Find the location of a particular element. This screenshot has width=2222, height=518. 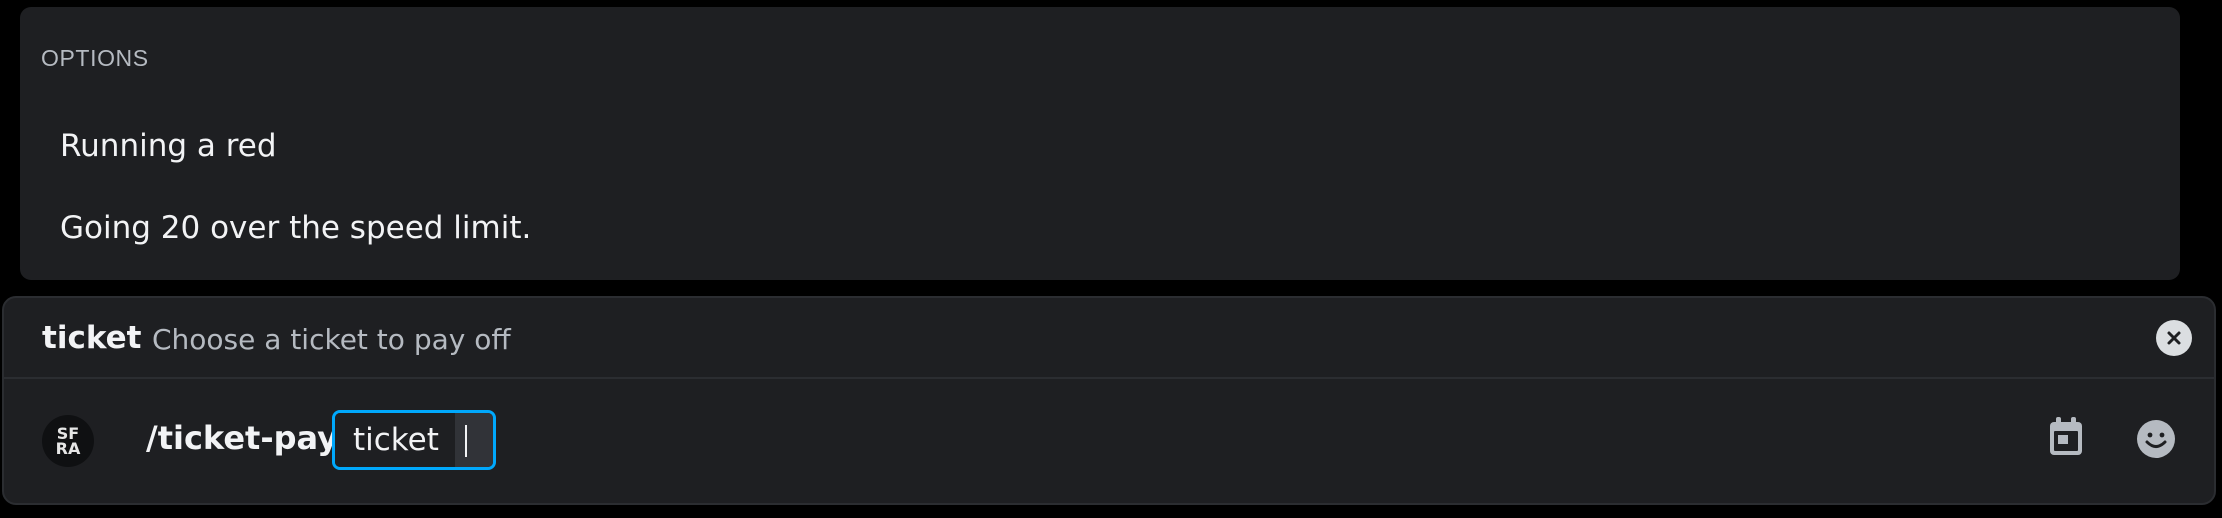

command-option-value-input is located at coordinates (474, 440).